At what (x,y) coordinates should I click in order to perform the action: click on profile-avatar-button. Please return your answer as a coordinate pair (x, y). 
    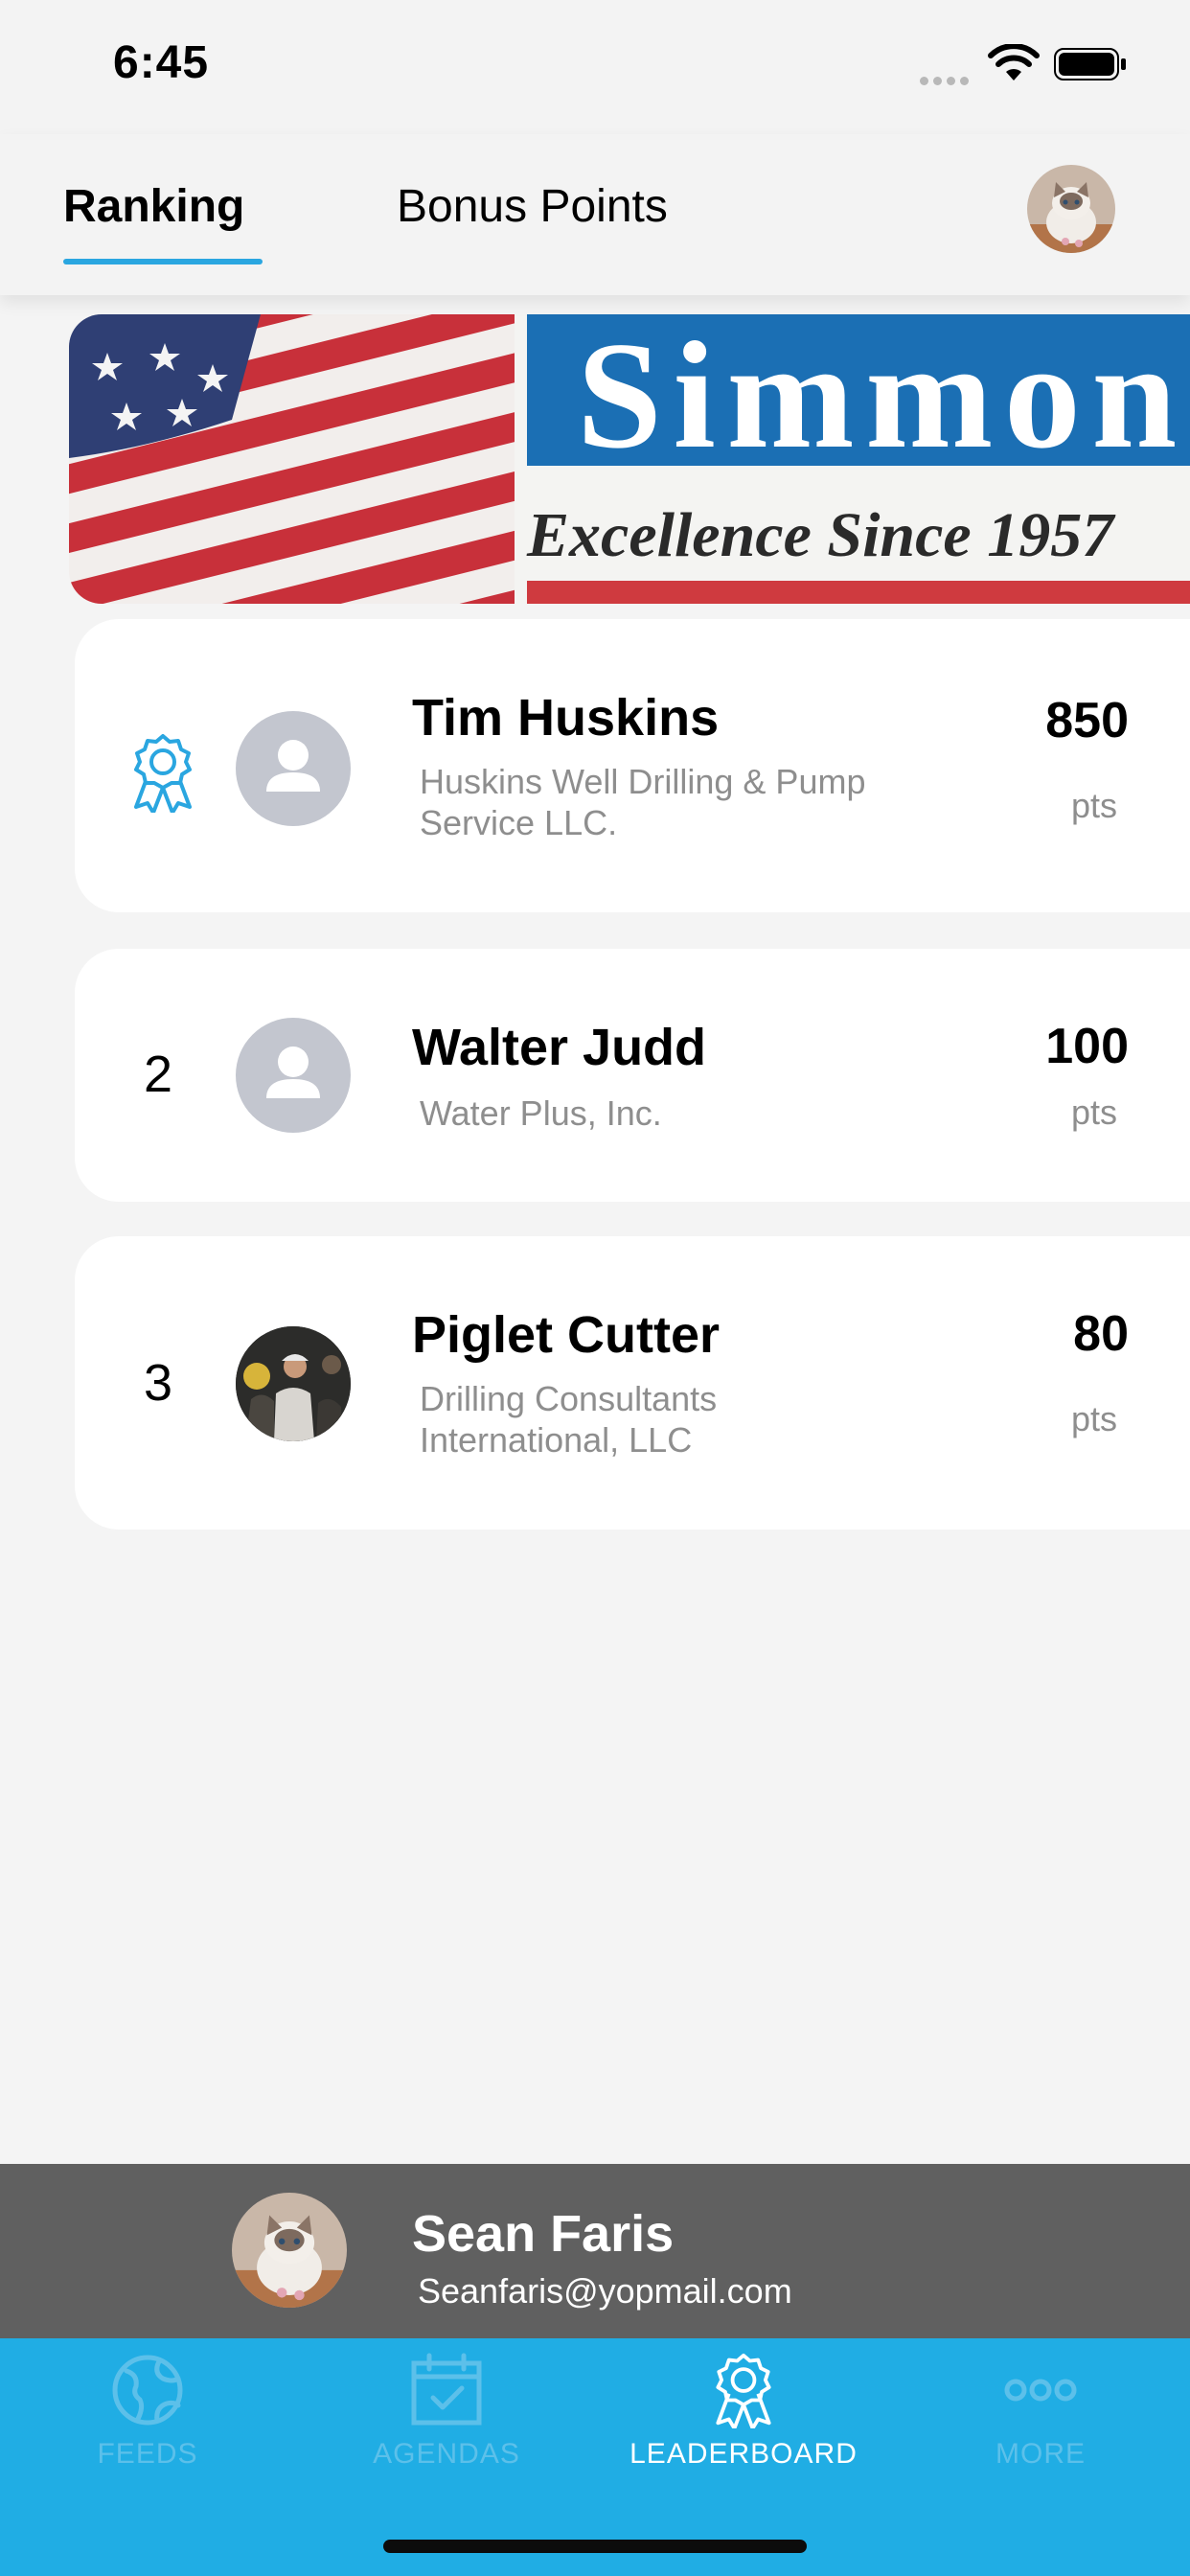
    Looking at the image, I should click on (1071, 209).